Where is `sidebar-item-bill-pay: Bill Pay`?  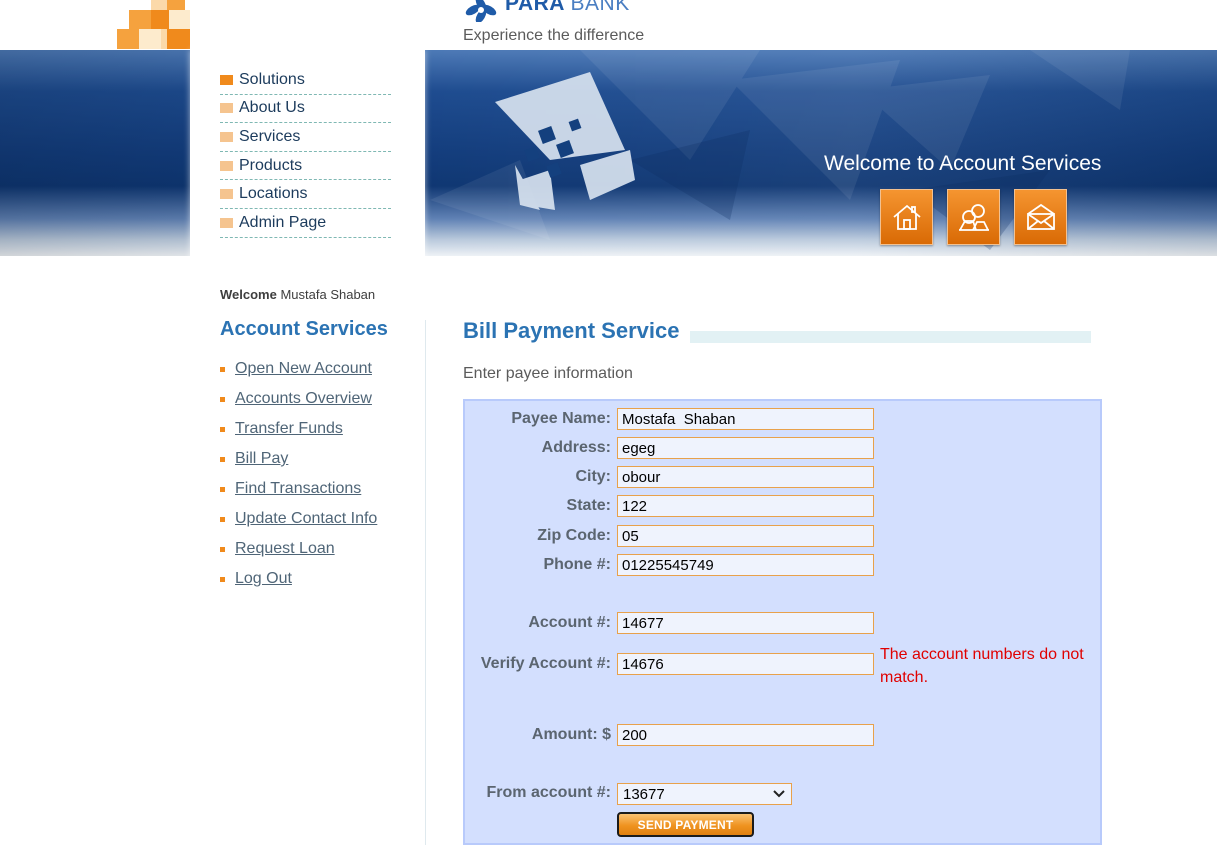 sidebar-item-bill-pay: Bill Pay is located at coordinates (298, 459).